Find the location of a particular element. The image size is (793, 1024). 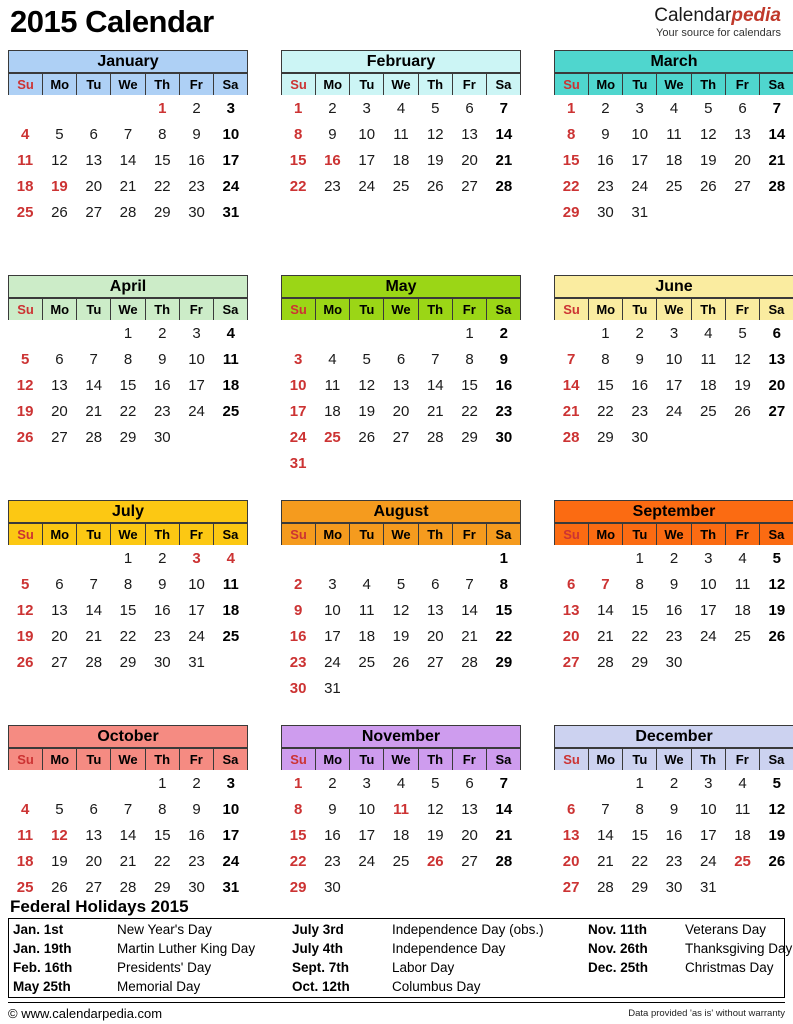

page-title: 2015 Calendar is located at coordinates (112, 21).